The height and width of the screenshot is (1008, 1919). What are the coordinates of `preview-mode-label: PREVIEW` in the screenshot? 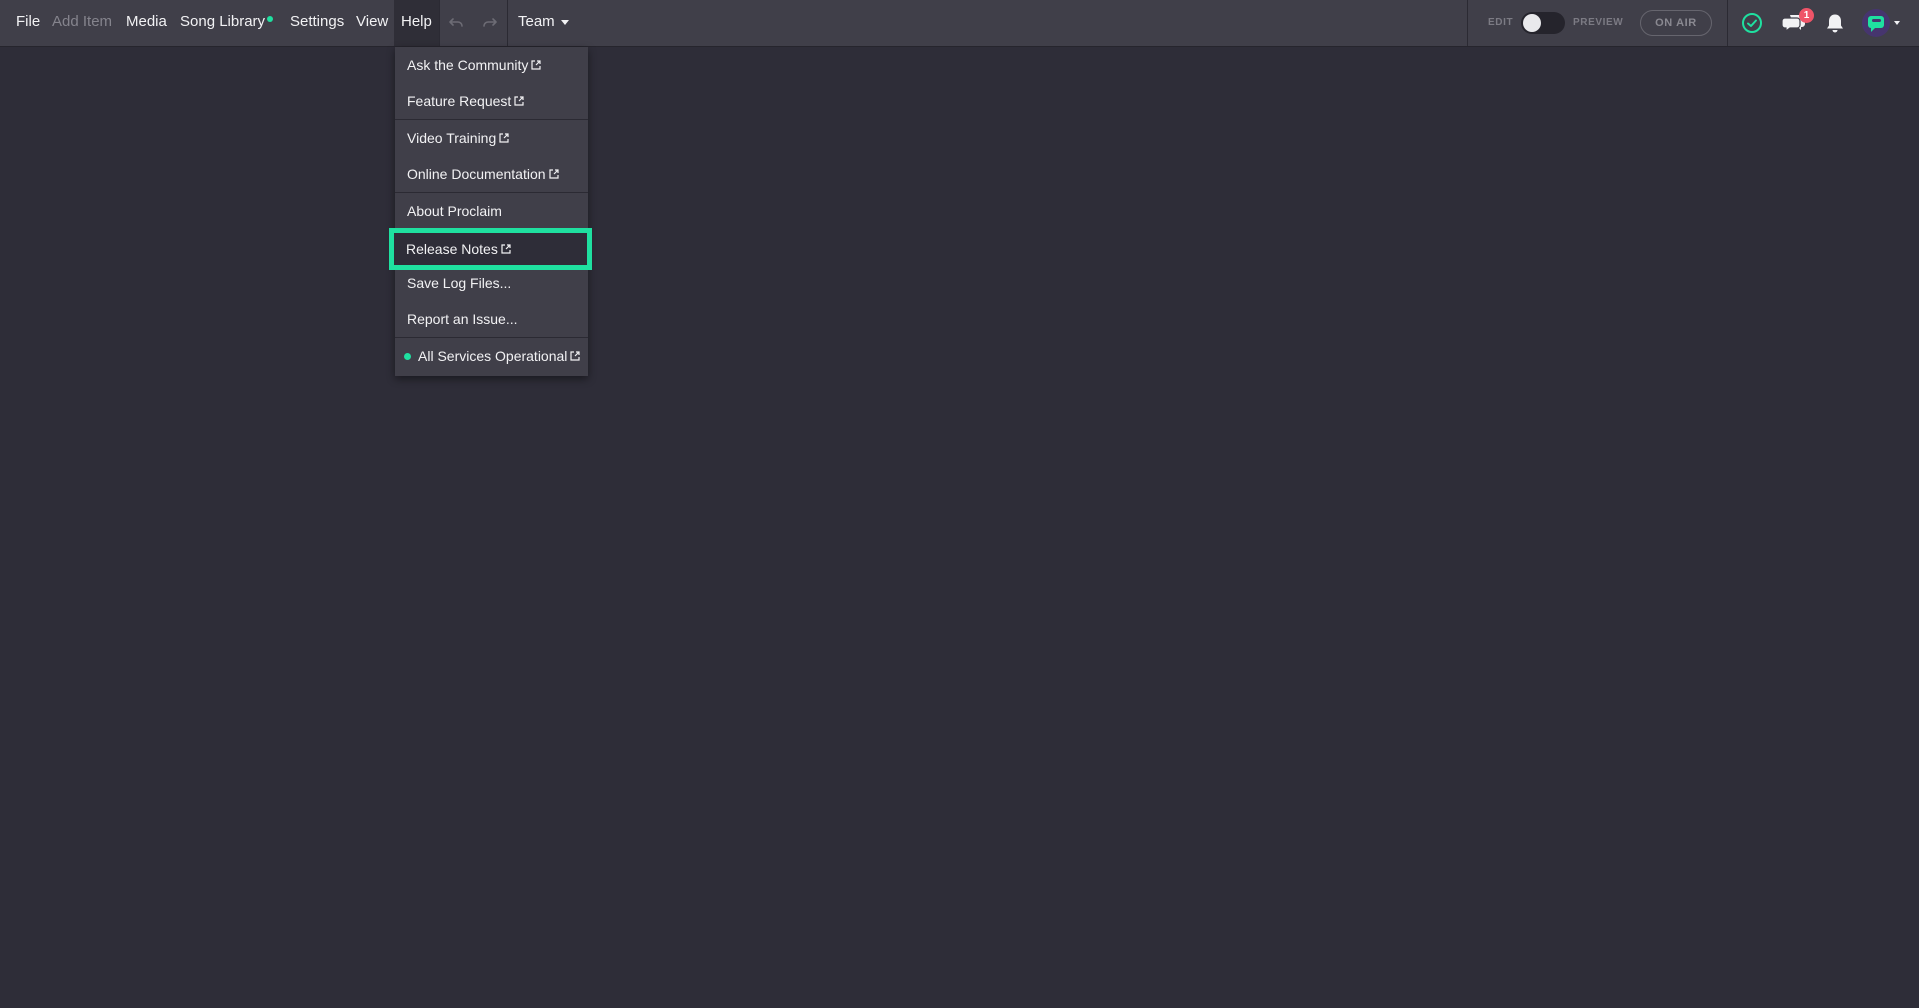 It's located at (1598, 22).